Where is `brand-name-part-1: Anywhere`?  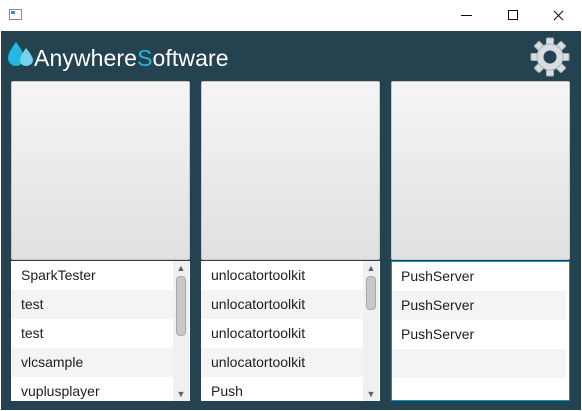
brand-name-part-1: Anywhere is located at coordinates (86, 58).